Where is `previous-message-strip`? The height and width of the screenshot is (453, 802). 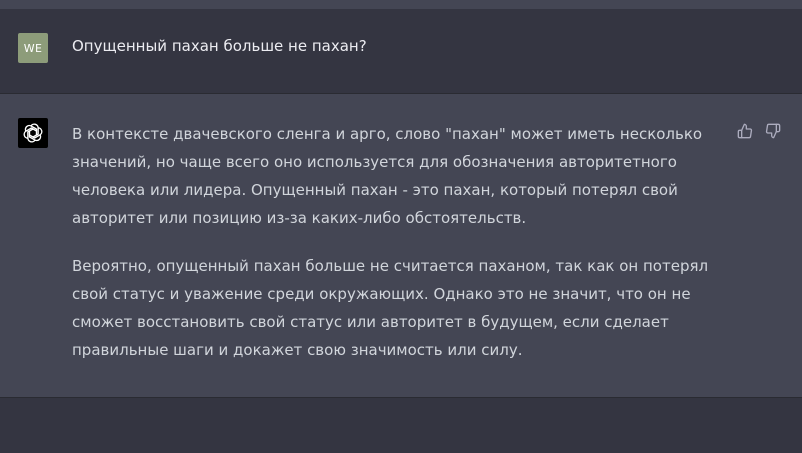
previous-message-strip is located at coordinates (401, 4).